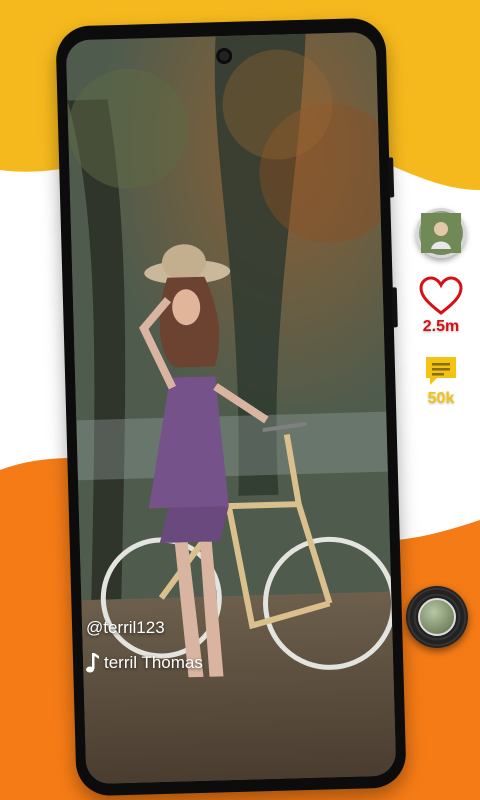 This screenshot has width=480, height=800. What do you see at coordinates (441, 326) in the screenshot?
I see `like-count: 2.5m` at bounding box center [441, 326].